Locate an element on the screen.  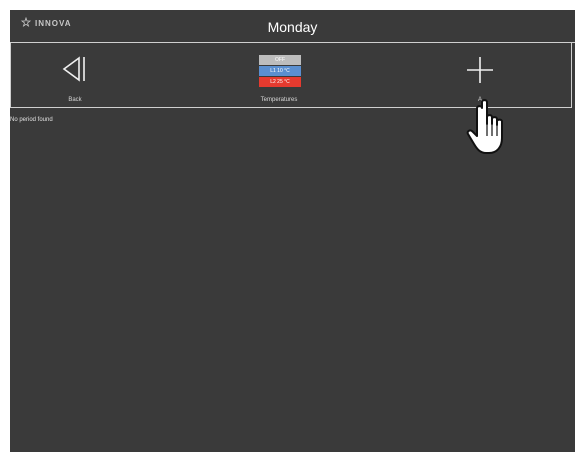
add-button: A is located at coordinates (480, 76).